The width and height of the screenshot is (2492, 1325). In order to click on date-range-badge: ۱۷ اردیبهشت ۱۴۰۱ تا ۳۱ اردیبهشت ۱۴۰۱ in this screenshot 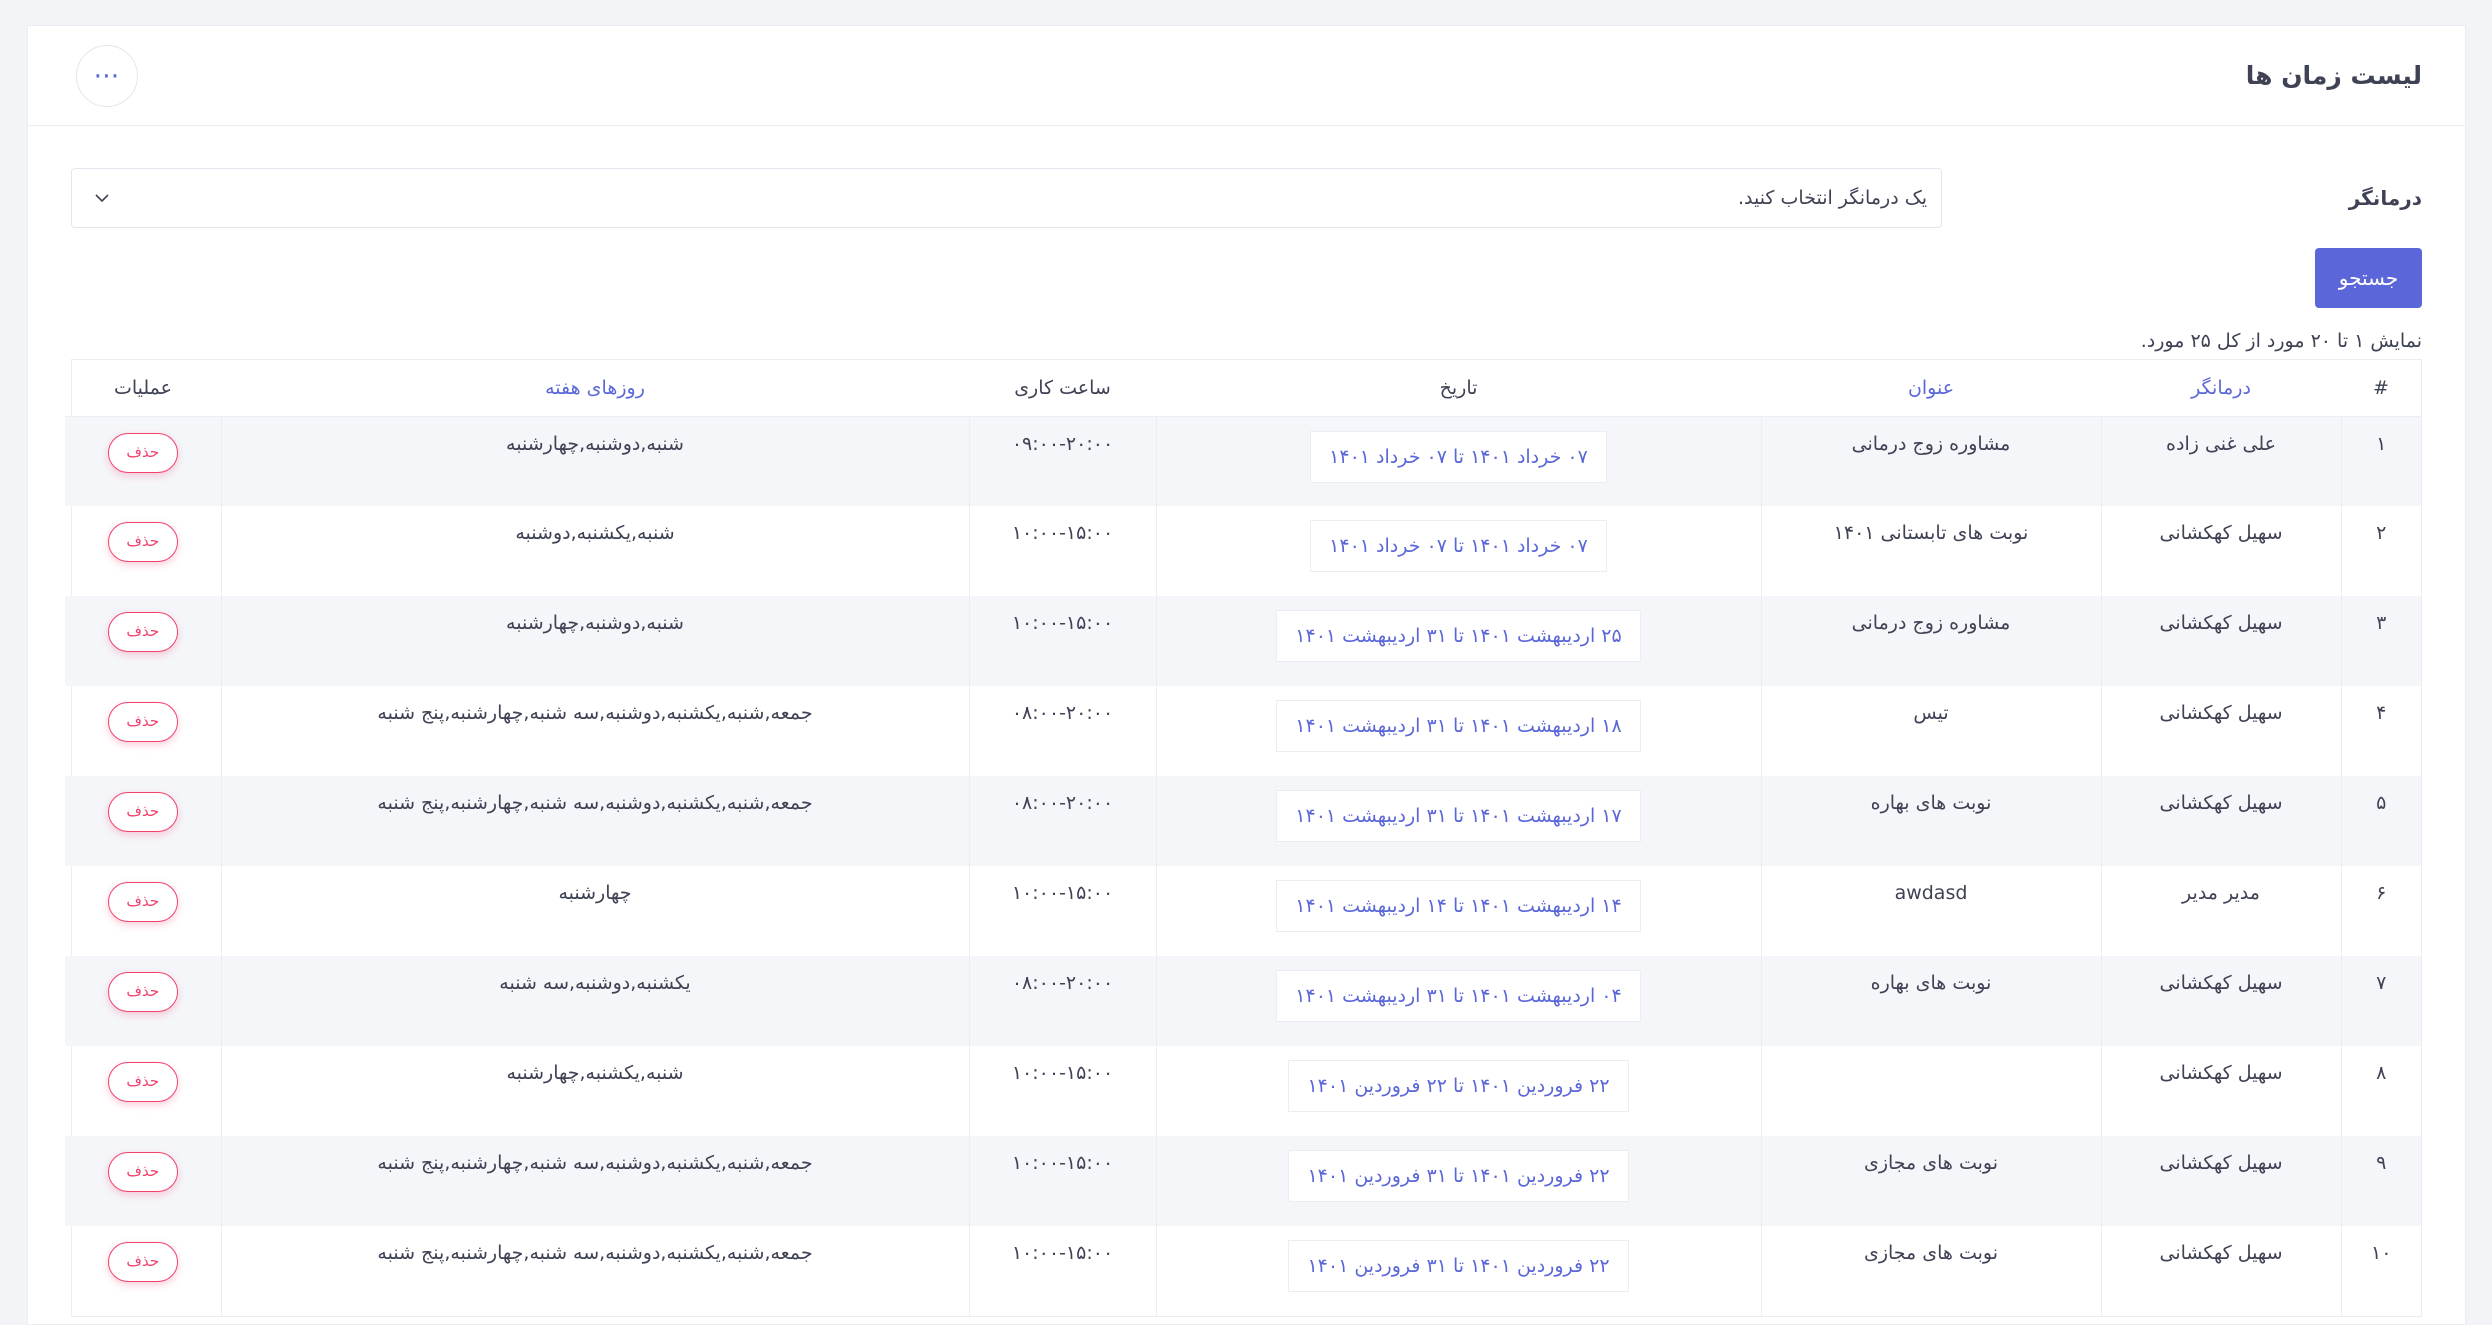, I will do `click(1458, 816)`.